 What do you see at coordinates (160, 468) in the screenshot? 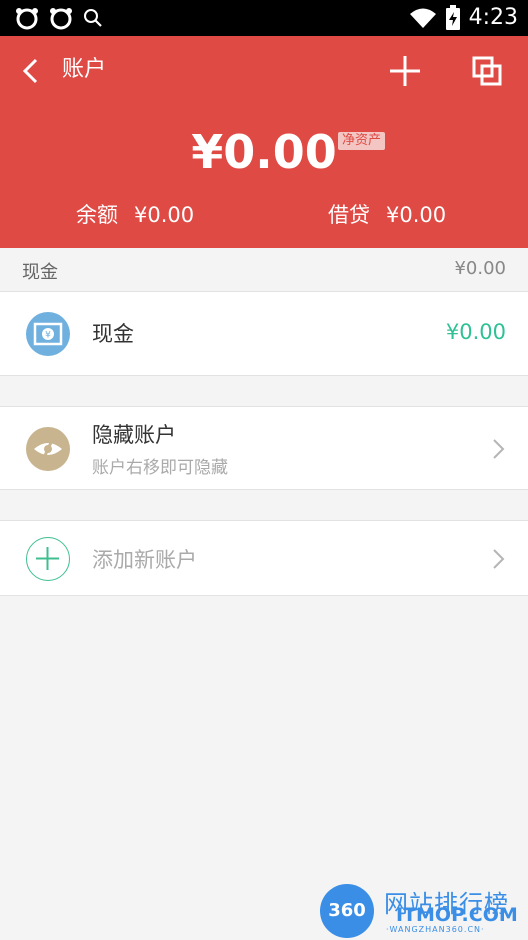
I see `hidden-accounts-subtitle: 账户右移即可隐藏` at bounding box center [160, 468].